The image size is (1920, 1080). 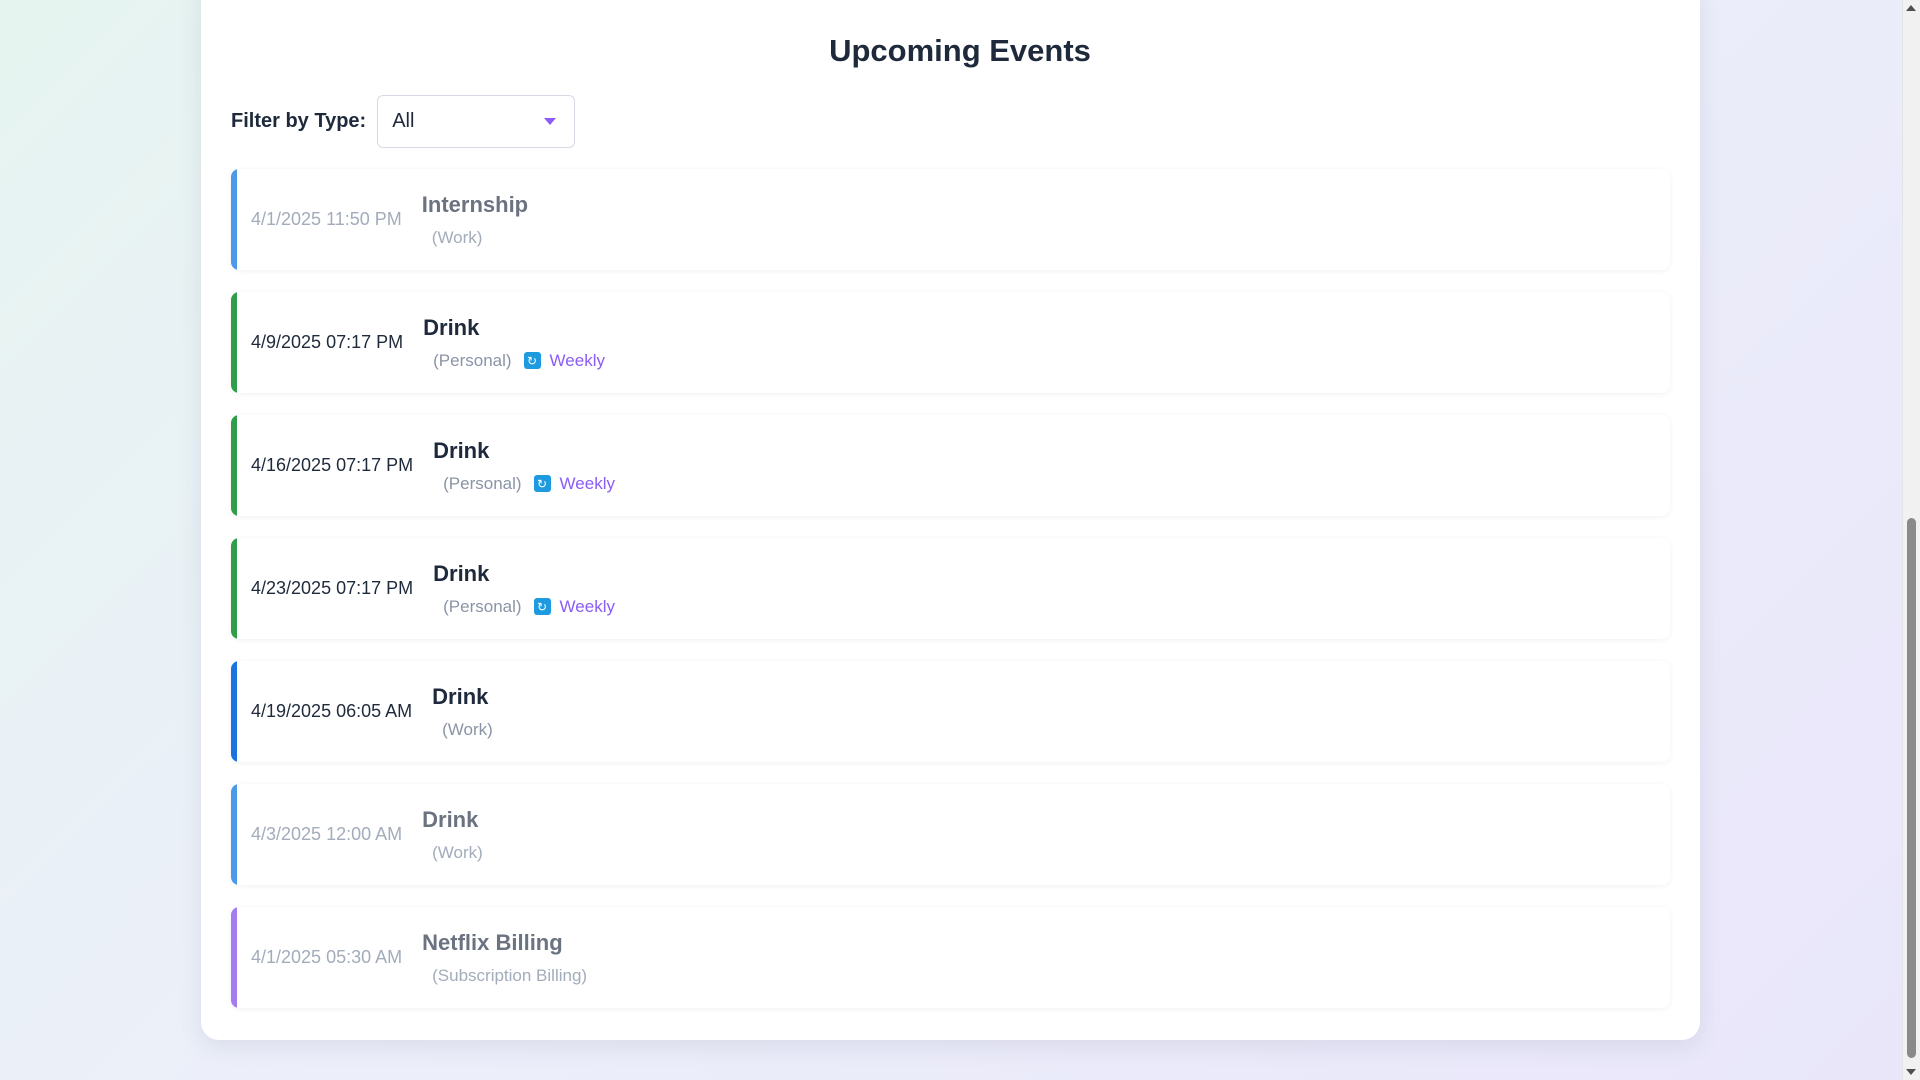 What do you see at coordinates (492, 942) in the screenshot?
I see `event-name: Netflix Billing` at bounding box center [492, 942].